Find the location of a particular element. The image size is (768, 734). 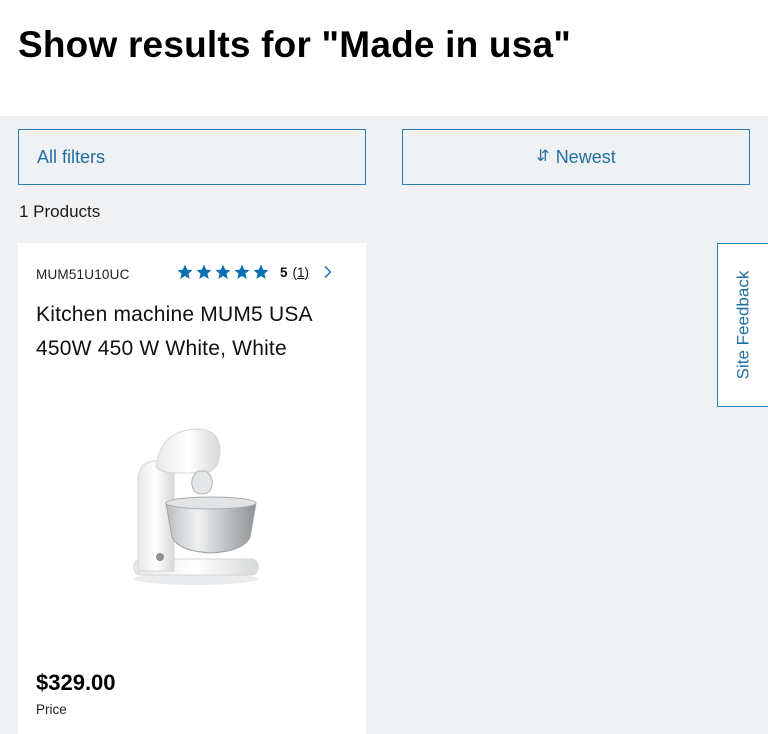

rating-value: 5 is located at coordinates (284, 272).